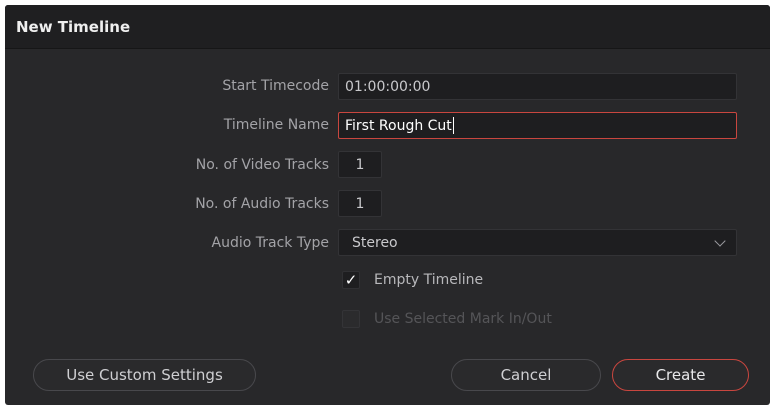 Image resolution: width=775 pixels, height=410 pixels. I want to click on video-tracks-label: No. of Video Tracks, so click(262, 165).